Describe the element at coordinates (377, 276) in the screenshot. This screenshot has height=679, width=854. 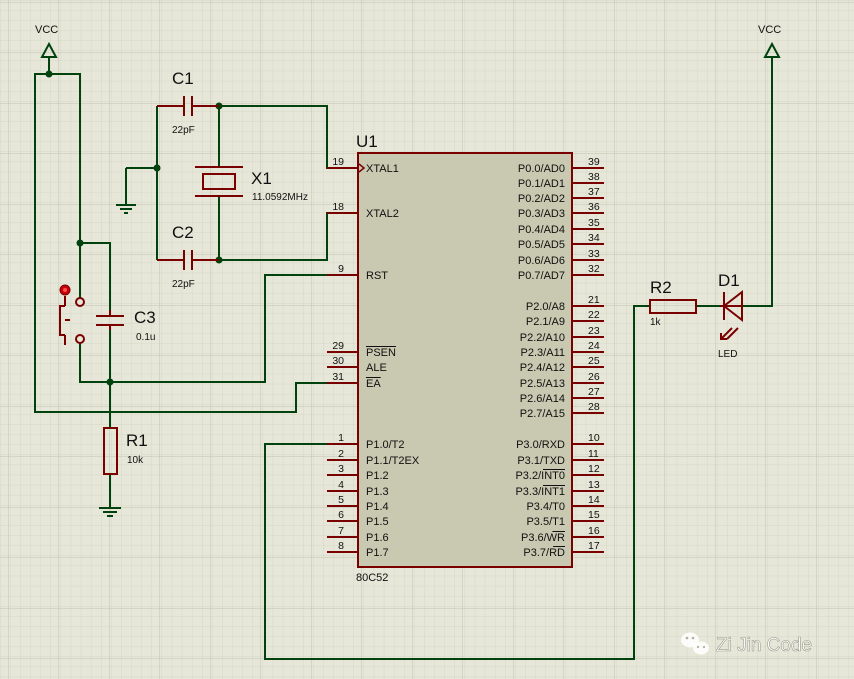
I see `pin-name: RST` at that location.